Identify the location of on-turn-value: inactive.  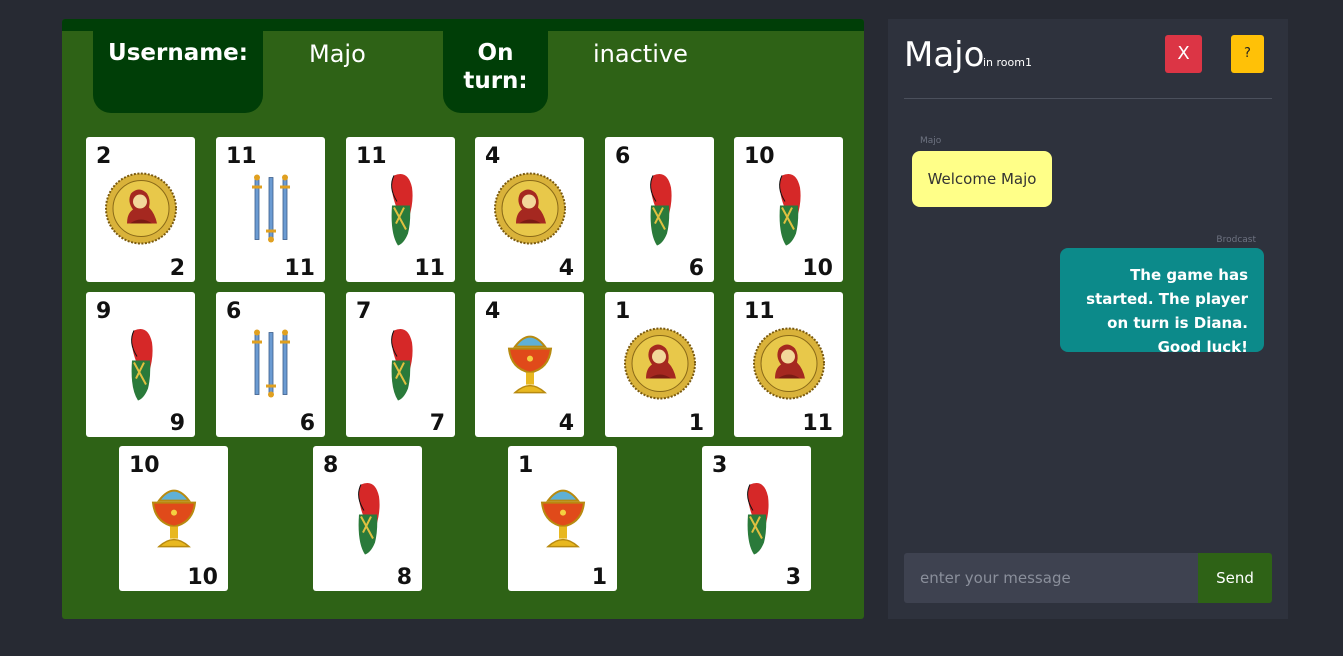
(640, 54).